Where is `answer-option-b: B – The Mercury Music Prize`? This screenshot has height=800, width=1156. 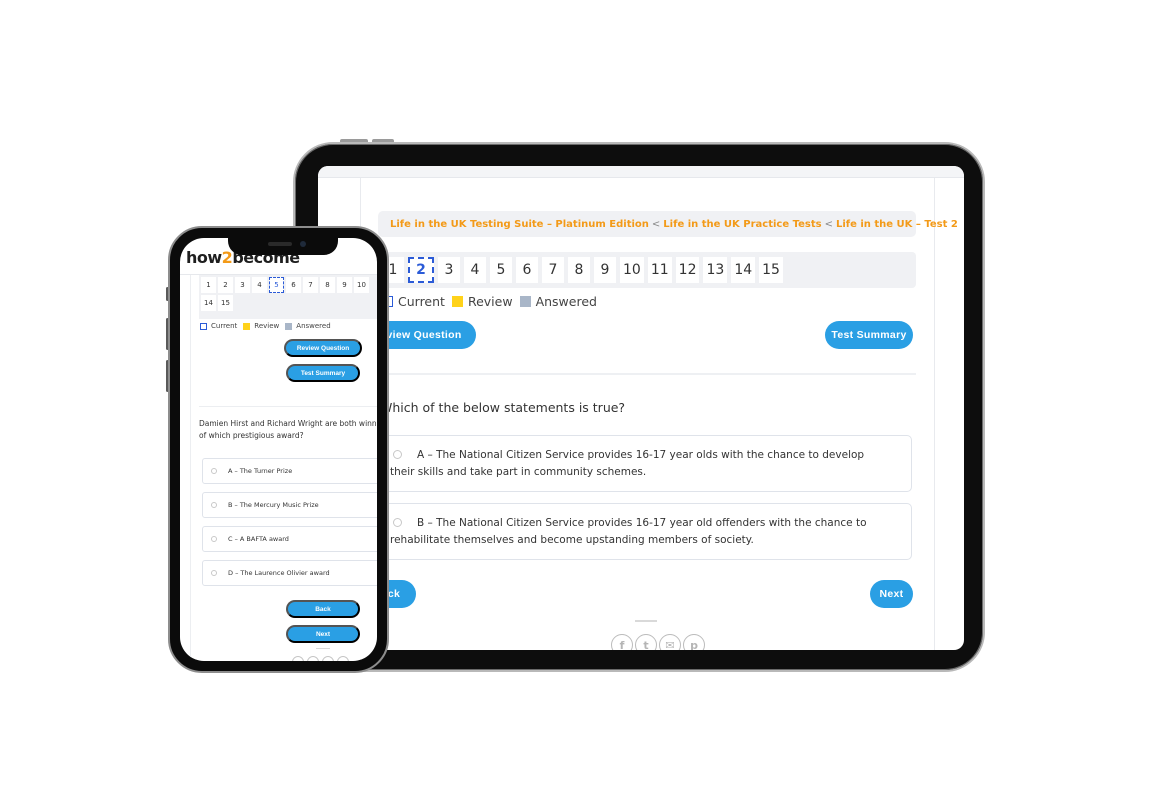 answer-option-b: B – The Mercury Music Prize is located at coordinates (289, 505).